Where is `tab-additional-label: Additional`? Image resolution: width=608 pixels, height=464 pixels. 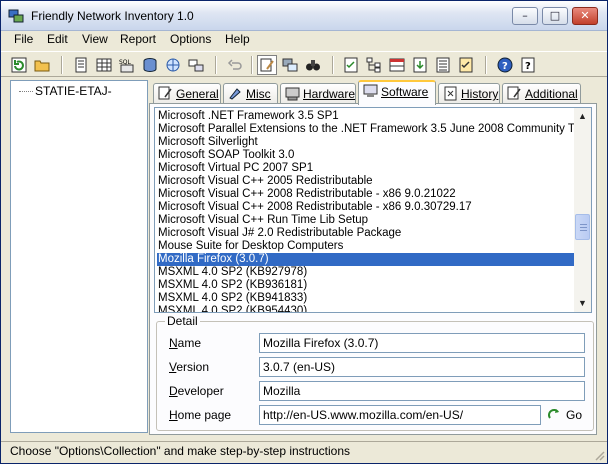 tab-additional-label: Additional is located at coordinates (551, 94).